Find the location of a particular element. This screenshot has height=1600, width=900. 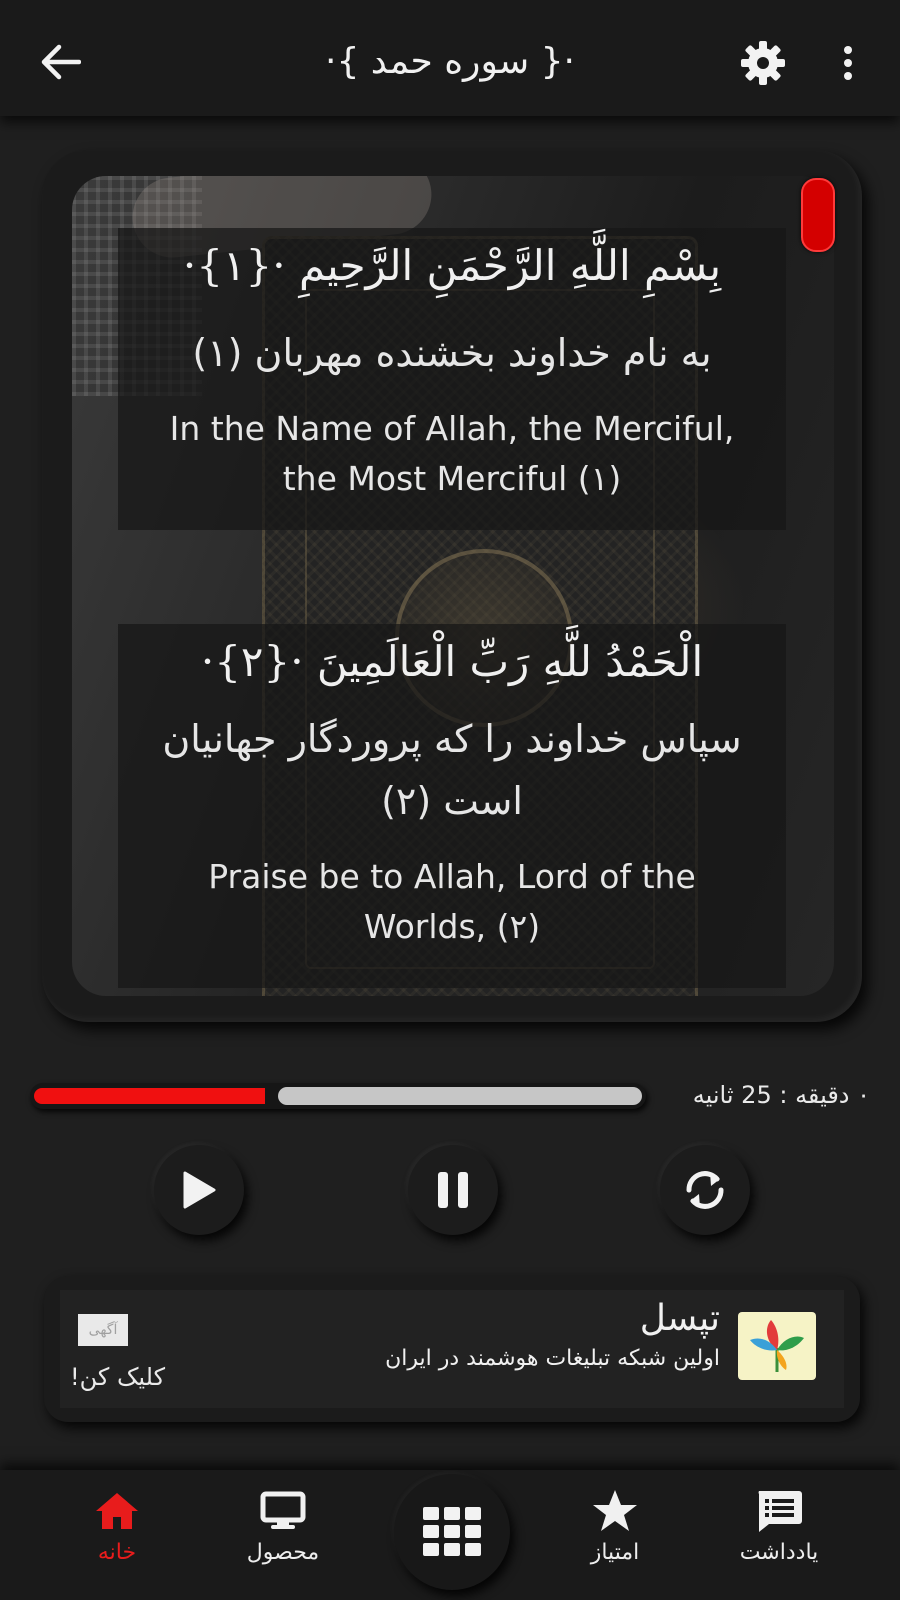

message-notes-icon is located at coordinates (780, 1511).